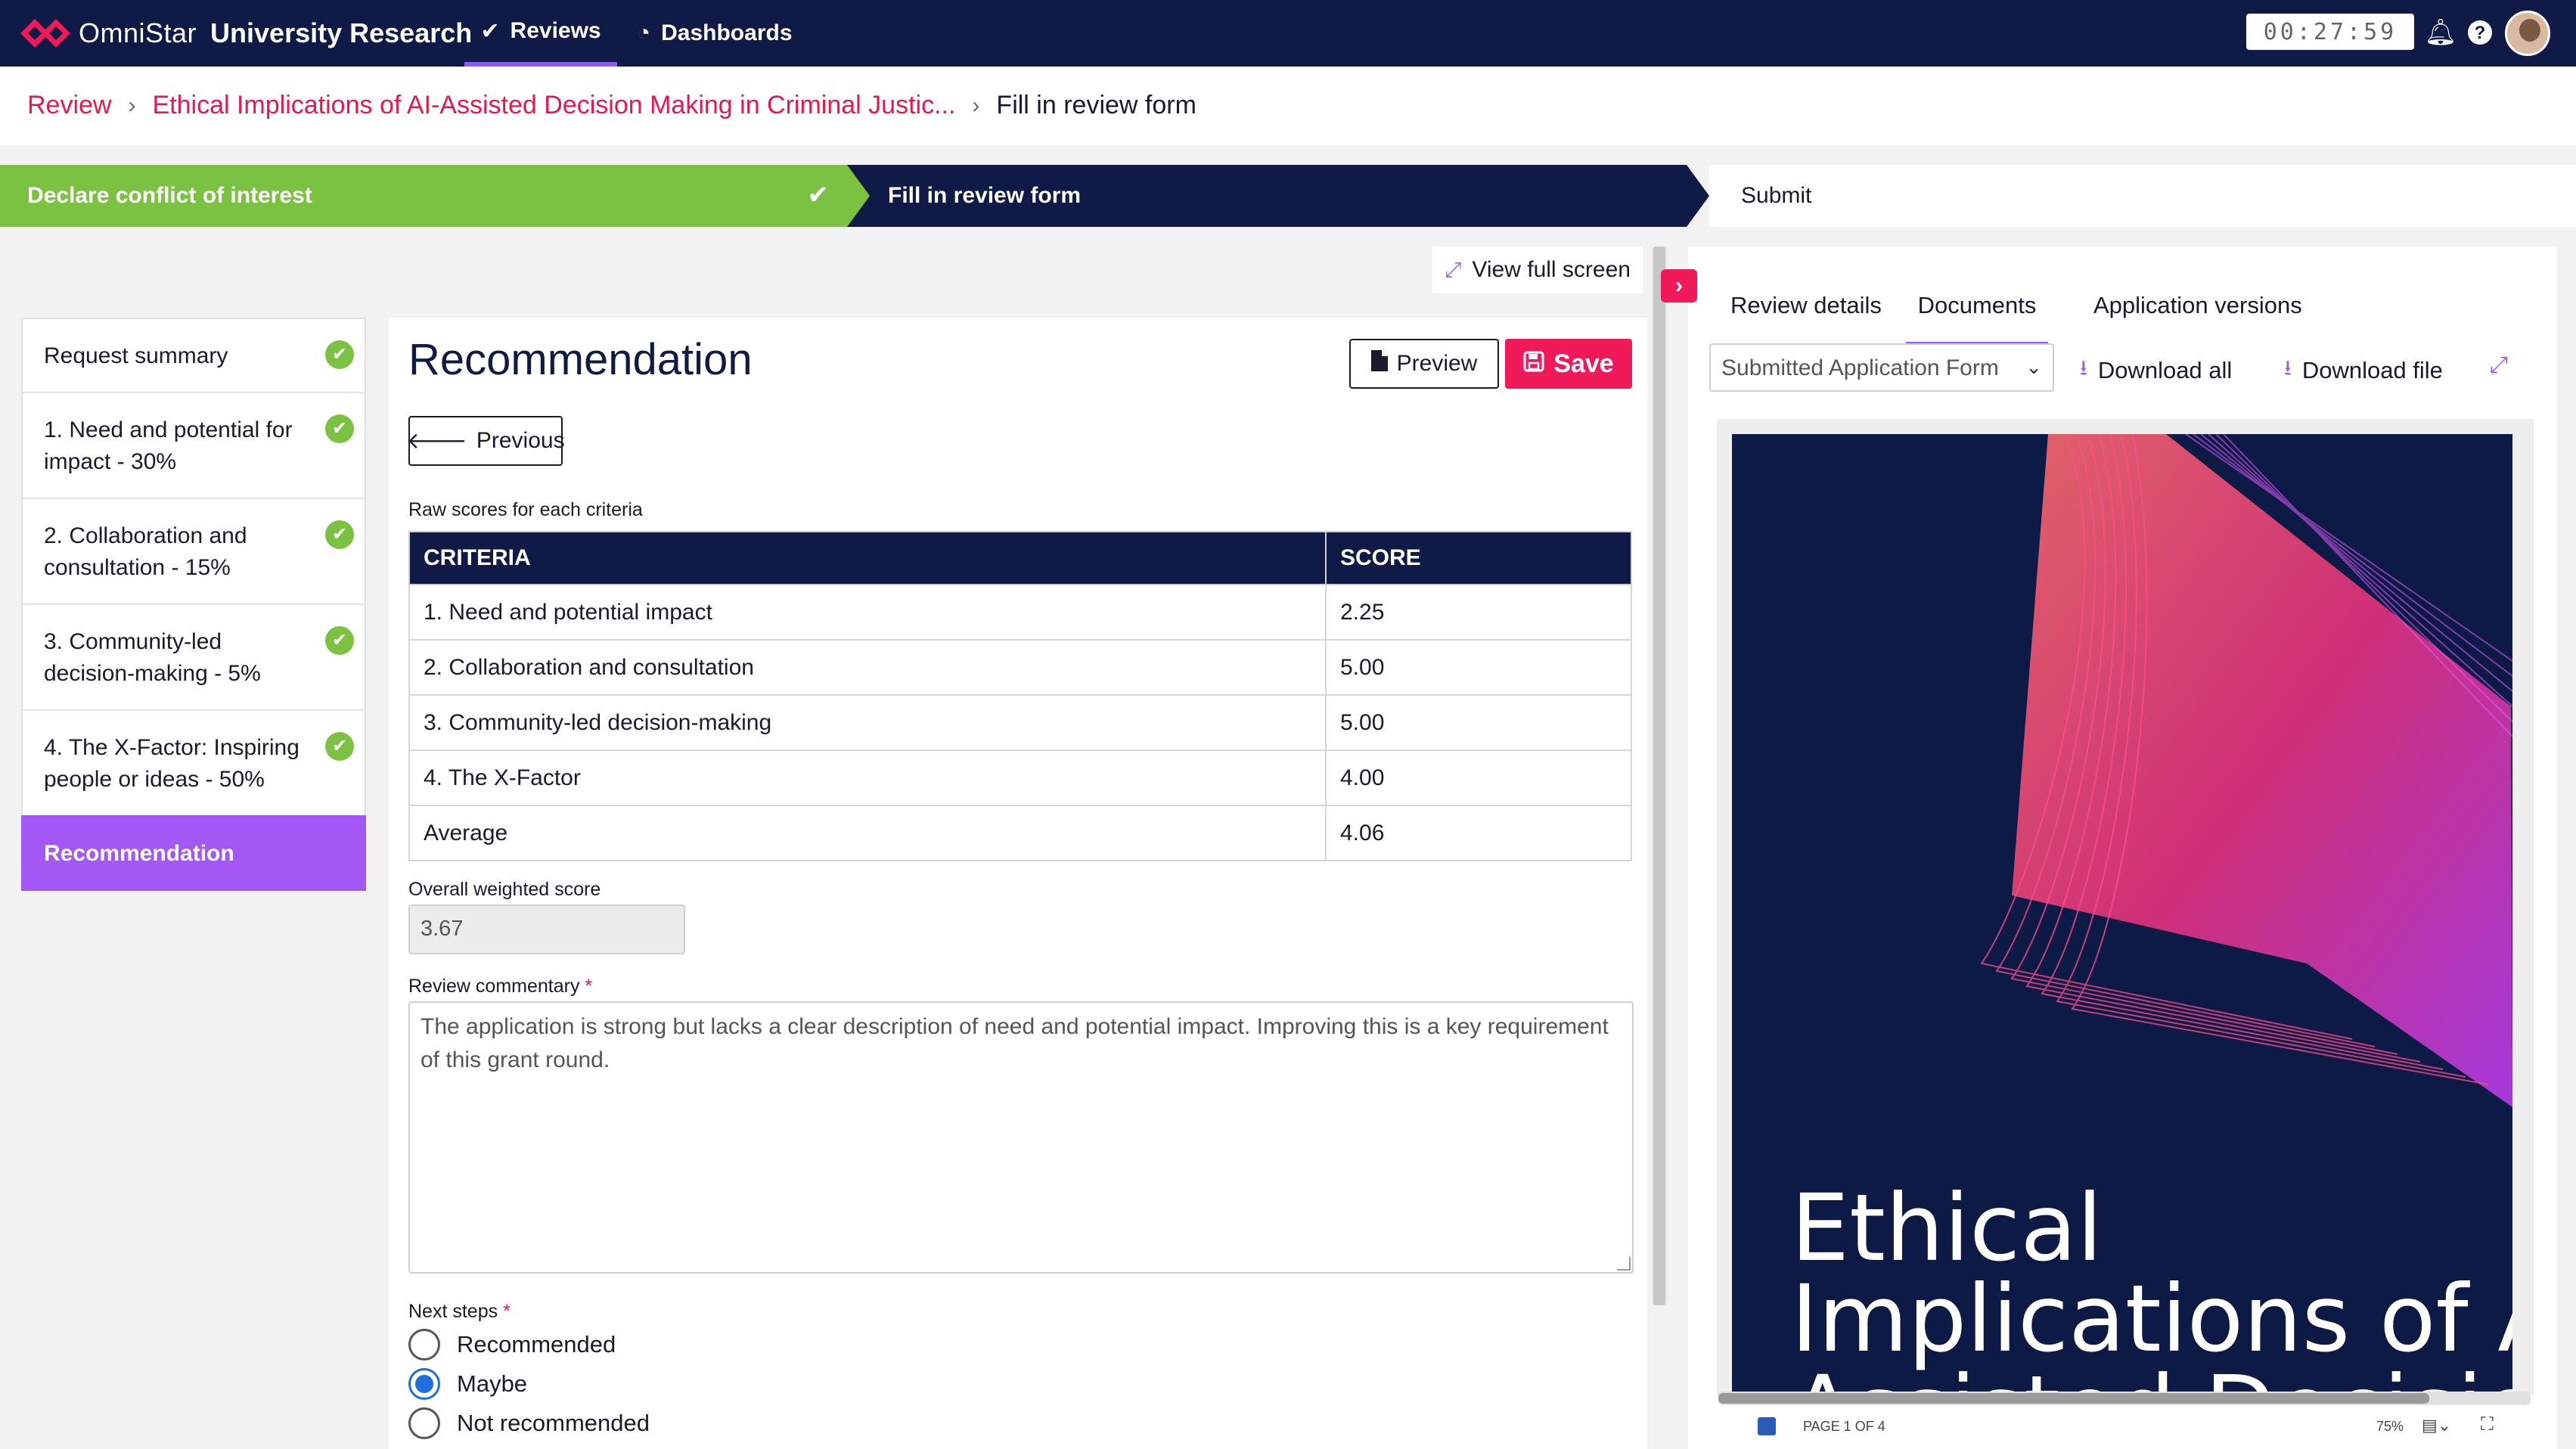 The image size is (2576, 1449). I want to click on radio-recommended: Recommended, so click(512, 1344).